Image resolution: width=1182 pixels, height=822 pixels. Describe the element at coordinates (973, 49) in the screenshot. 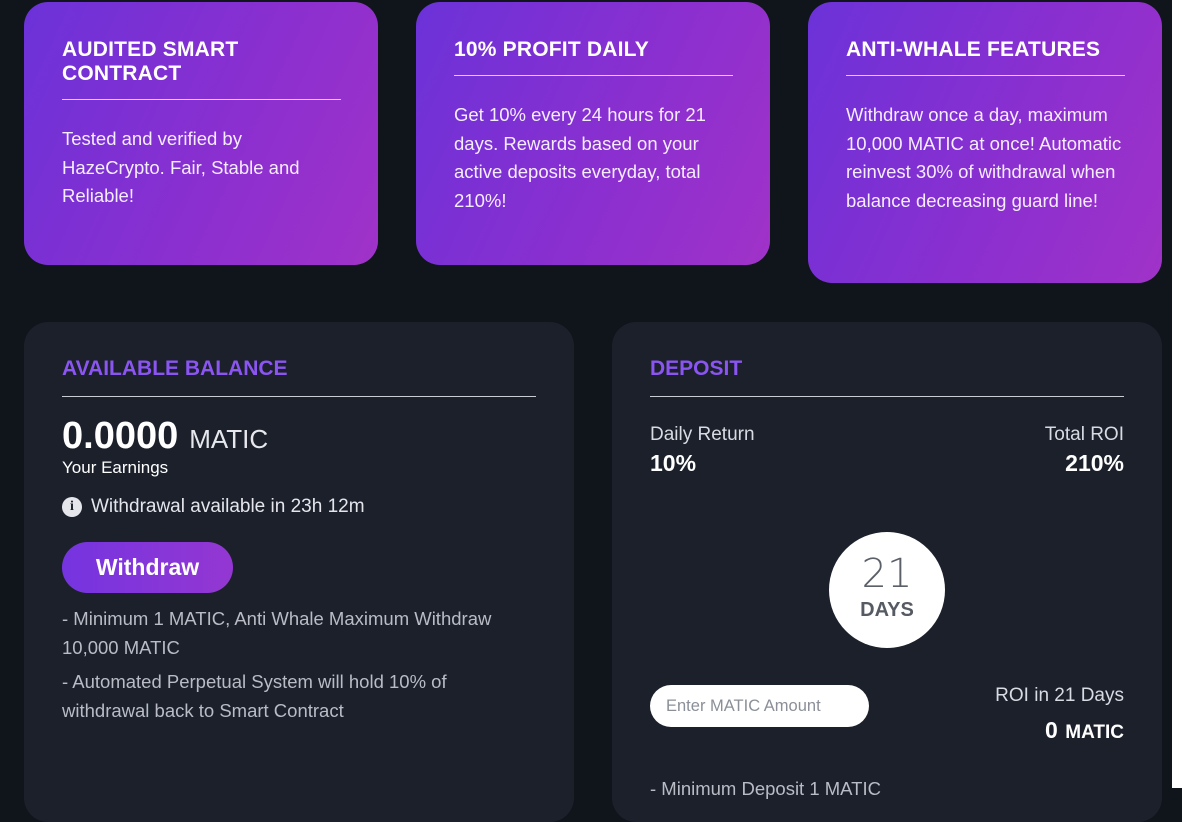

I see `feature-title: ANTI-WHALE FEATURES` at that location.